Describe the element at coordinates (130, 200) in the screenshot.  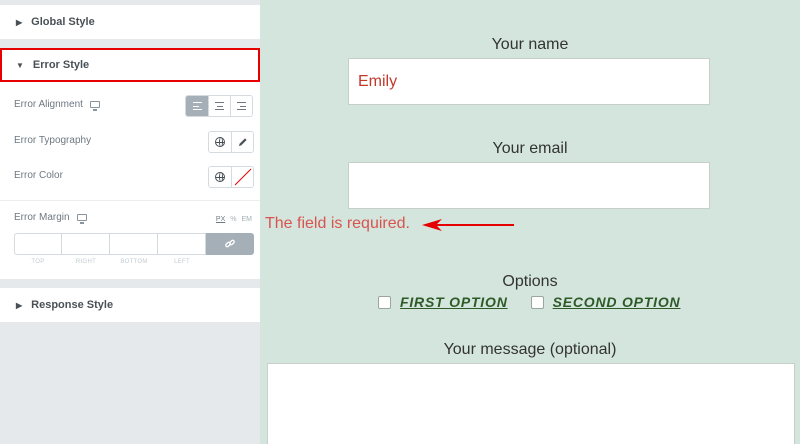
I see `section-divider` at that location.